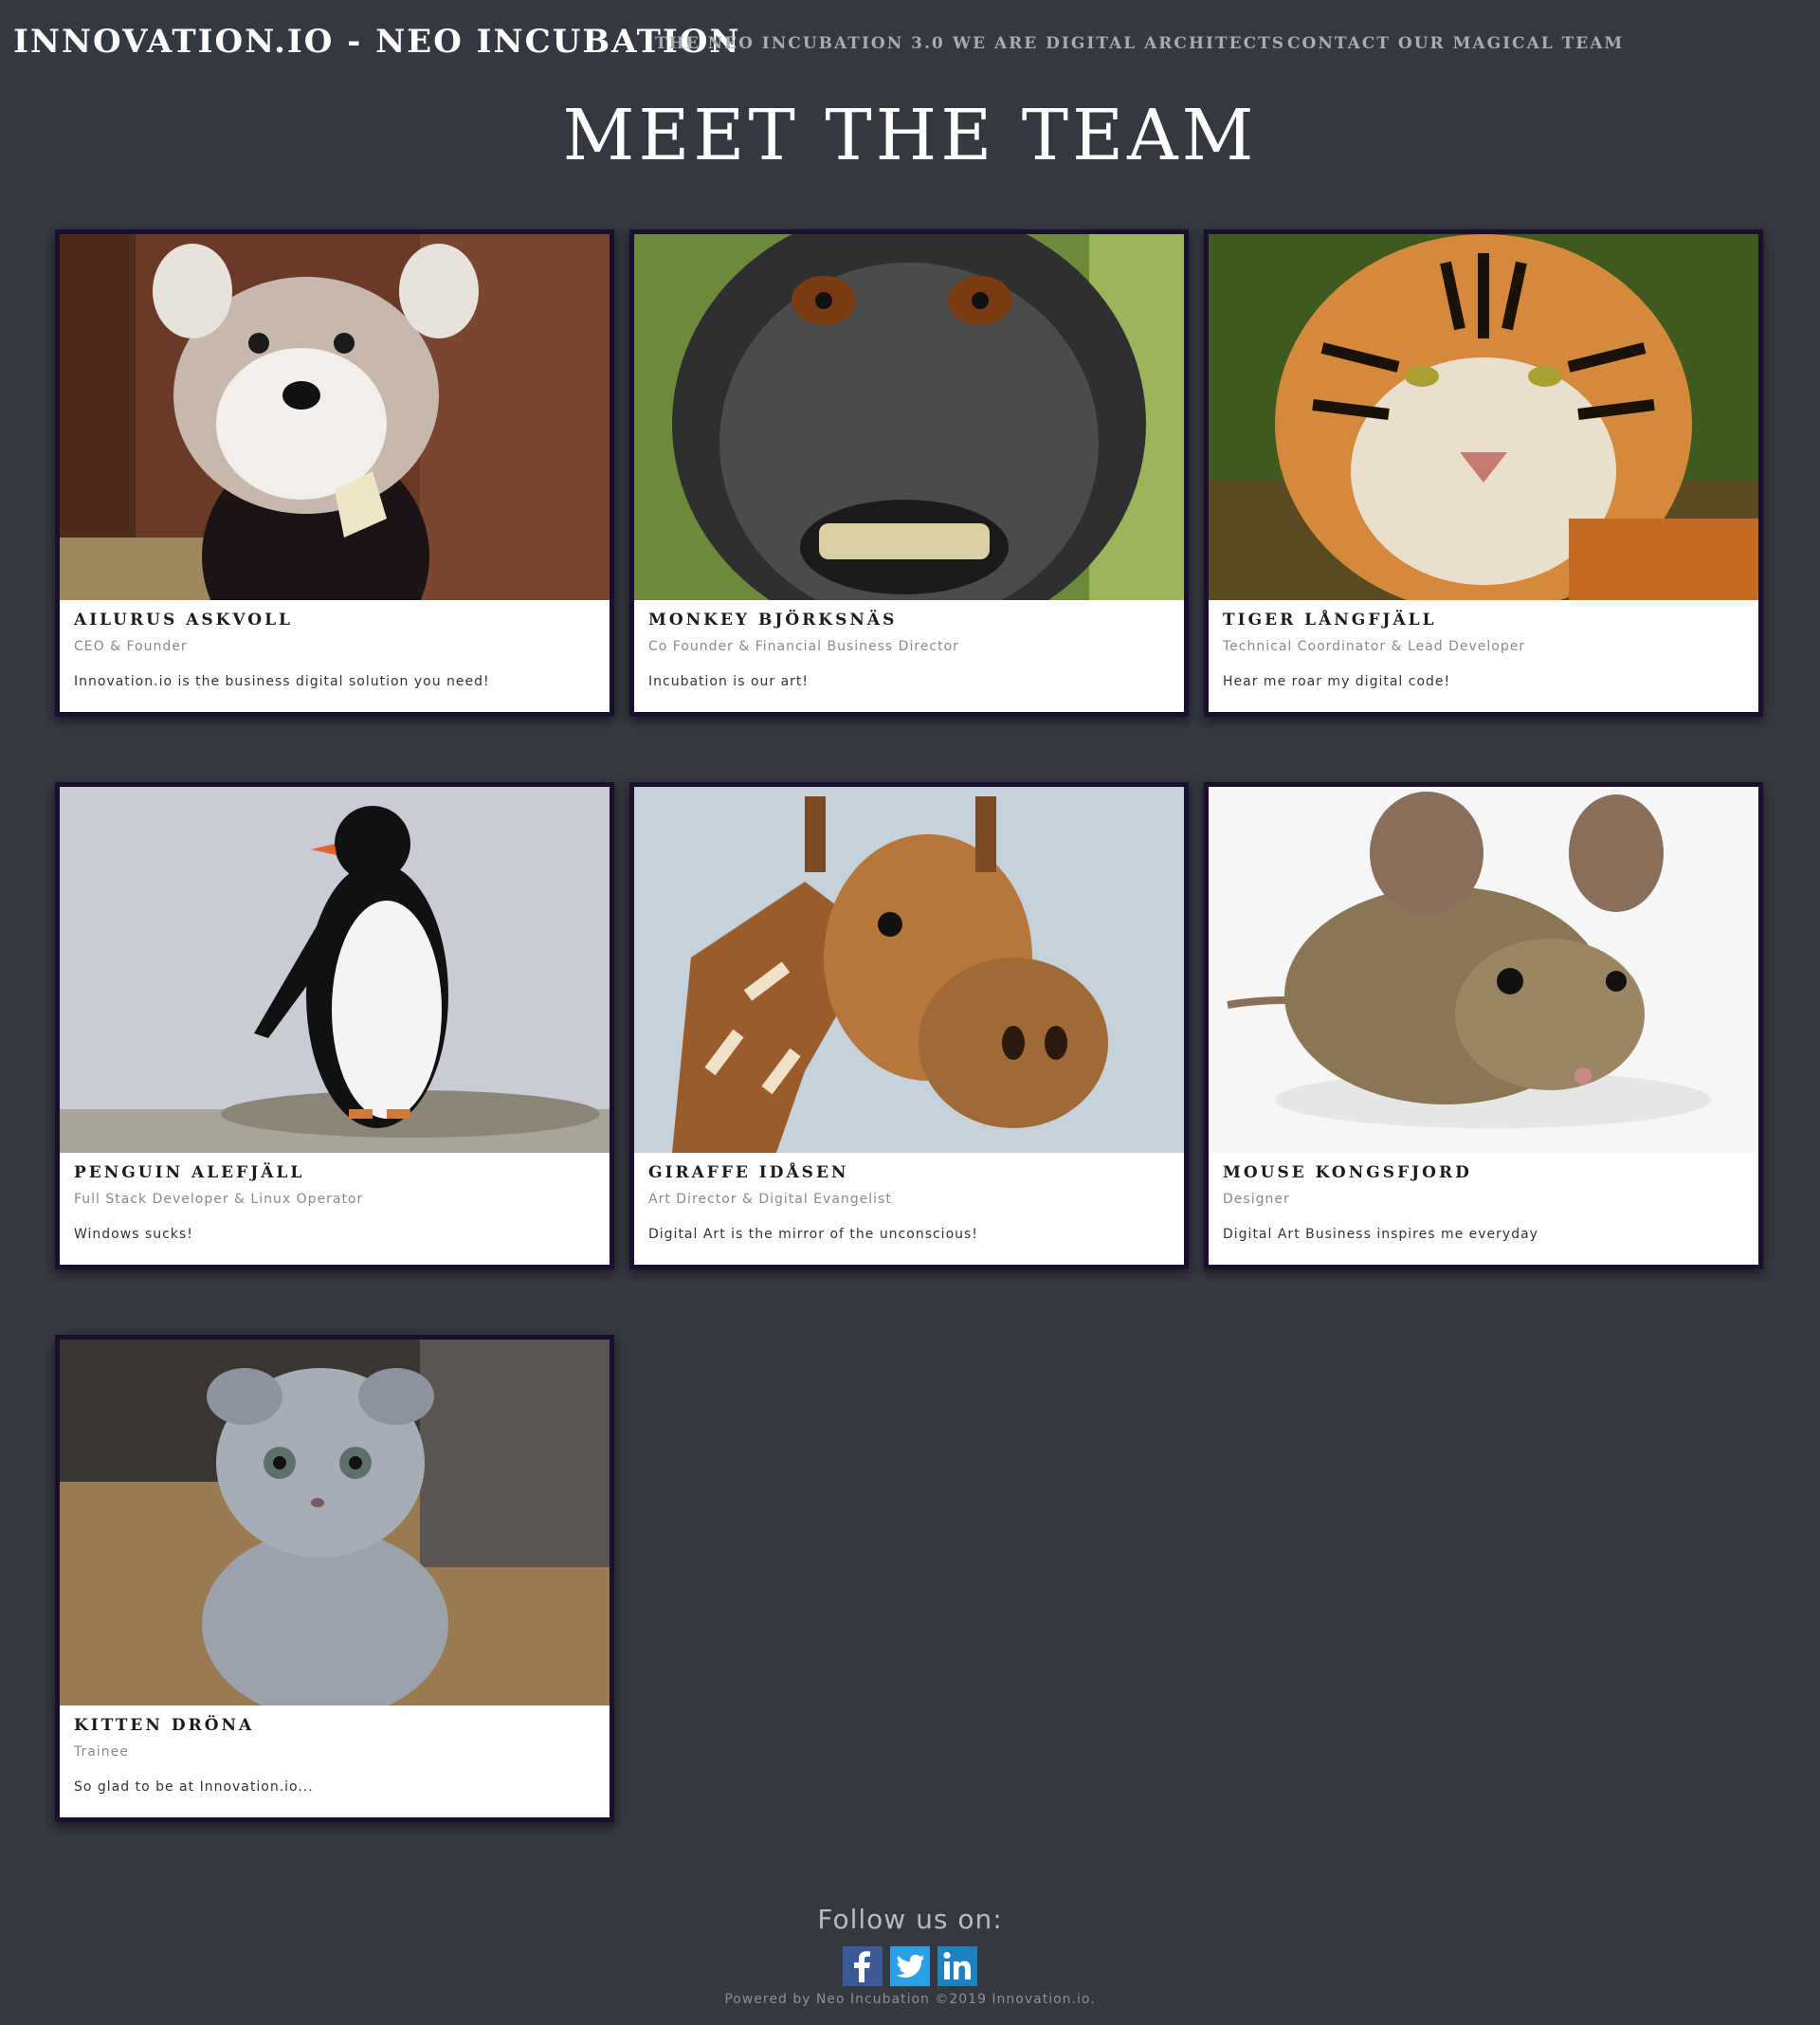 The image size is (1820, 2025). I want to click on member-name: PENGUIN ALEFJÄLL, so click(189, 1172).